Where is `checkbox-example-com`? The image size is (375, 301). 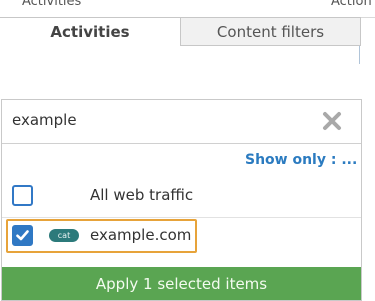
checkbox-example-com is located at coordinates (22, 235).